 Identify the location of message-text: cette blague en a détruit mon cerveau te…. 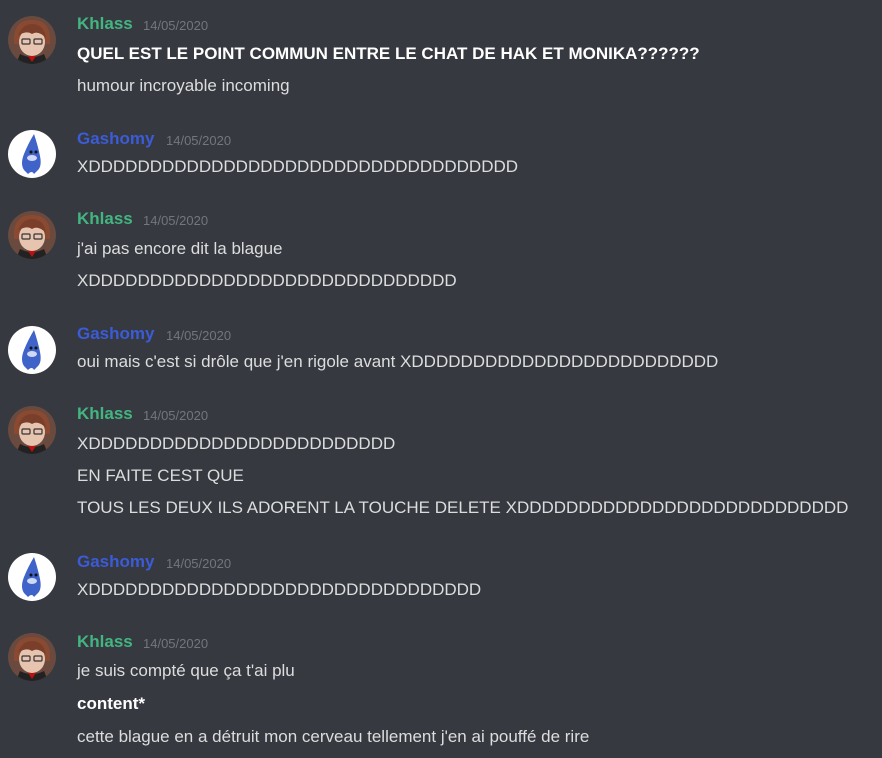
(333, 736).